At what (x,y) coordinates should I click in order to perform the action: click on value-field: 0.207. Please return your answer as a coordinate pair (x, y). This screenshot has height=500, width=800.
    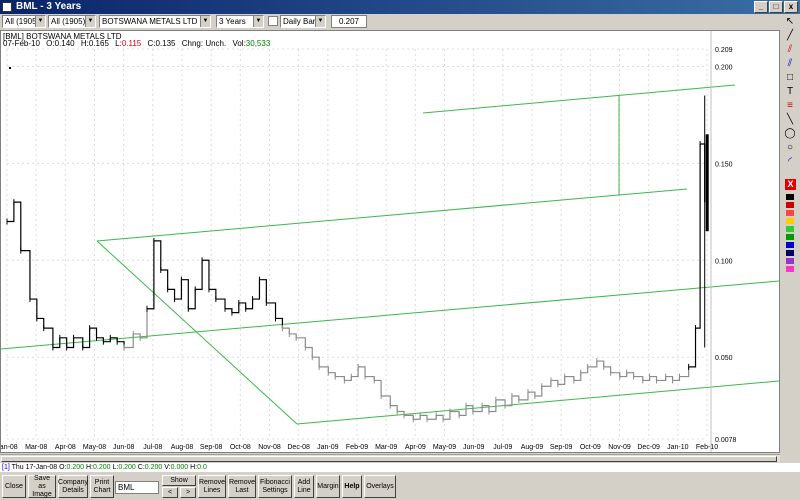
    Looking at the image, I should click on (349, 21).